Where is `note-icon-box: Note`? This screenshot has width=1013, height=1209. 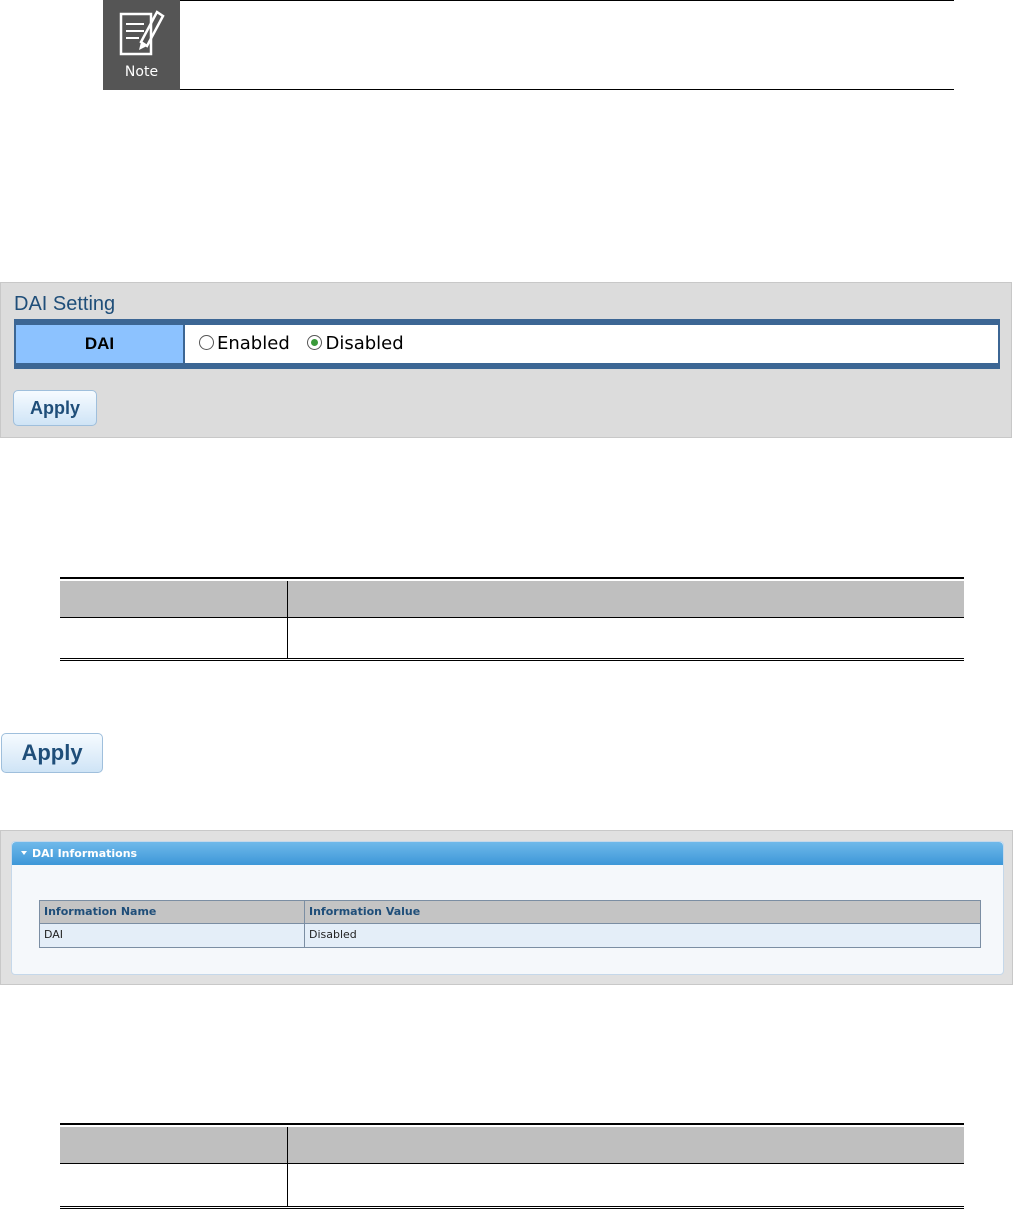 note-icon-box: Note is located at coordinates (141, 45).